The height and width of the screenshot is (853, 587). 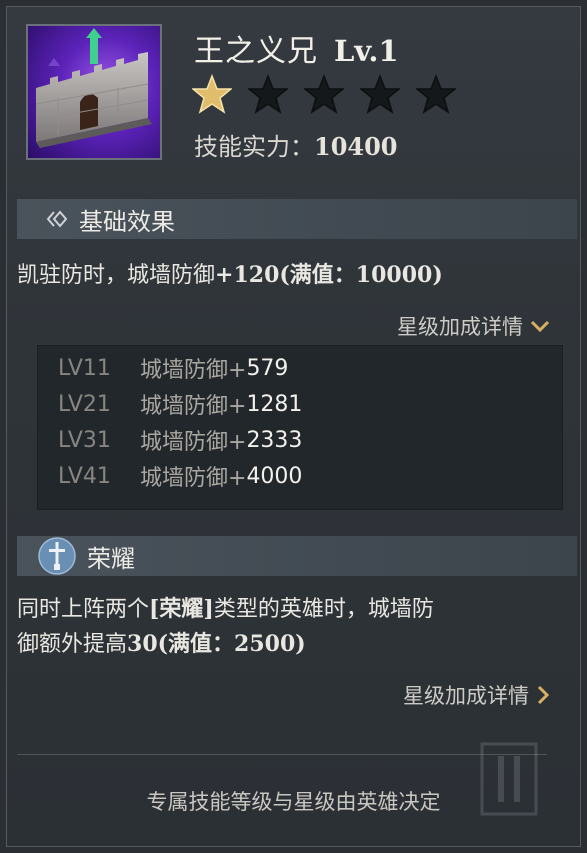 What do you see at coordinates (84, 440) in the screenshot?
I see `bonus-level-id: LV31` at bounding box center [84, 440].